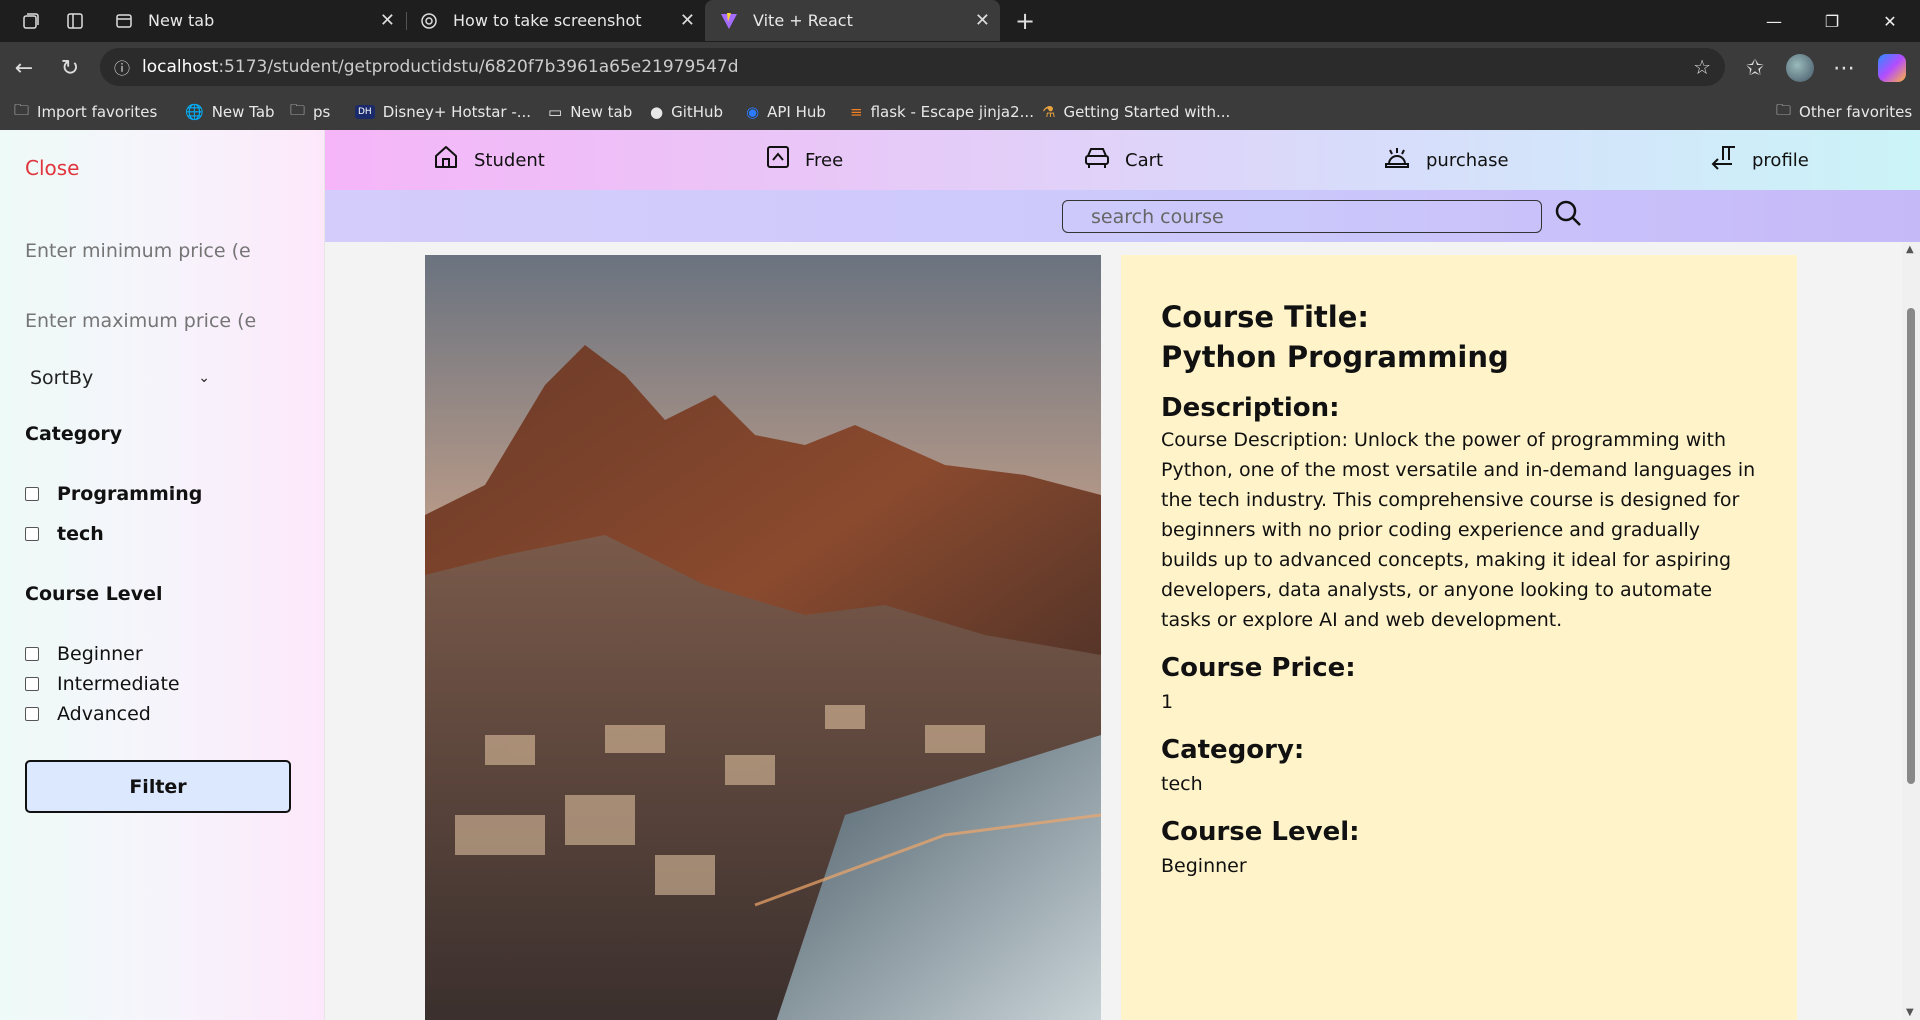 This screenshot has width=1920, height=1020. Describe the element at coordinates (547, 20) in the screenshot. I see `tab-title: How to take screenshot` at that location.